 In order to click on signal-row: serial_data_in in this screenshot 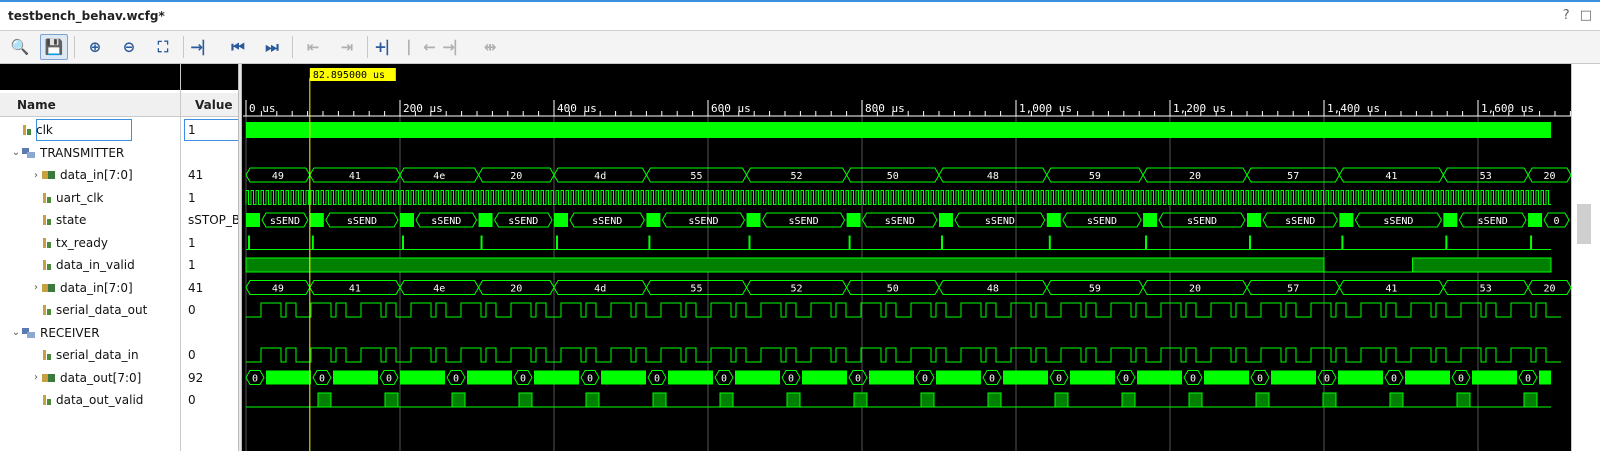, I will do `click(84, 355)`.